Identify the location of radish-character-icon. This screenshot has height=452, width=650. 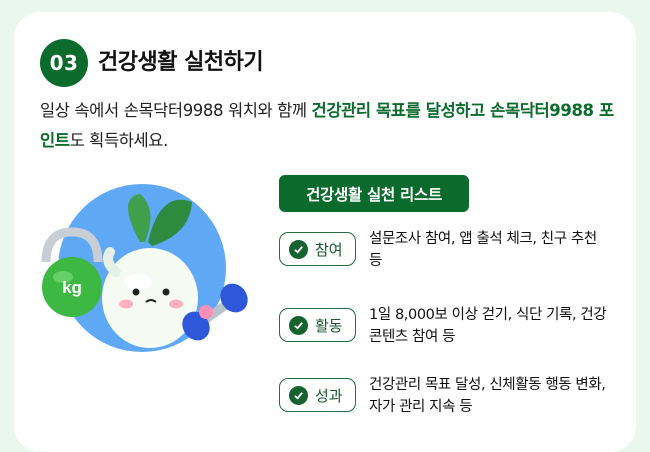
(150, 297).